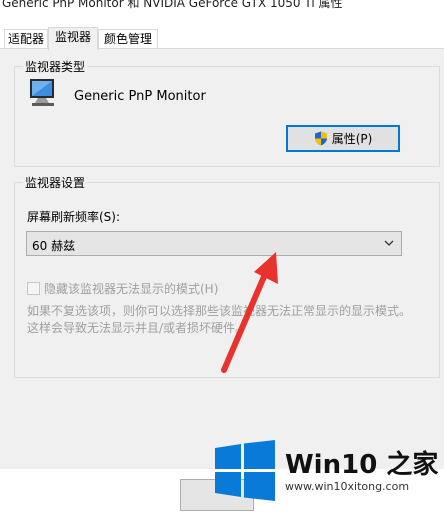 This screenshot has height=514, width=446. What do you see at coordinates (55, 66) in the screenshot?
I see `monitor-type-group-label: 监视器类型` at bounding box center [55, 66].